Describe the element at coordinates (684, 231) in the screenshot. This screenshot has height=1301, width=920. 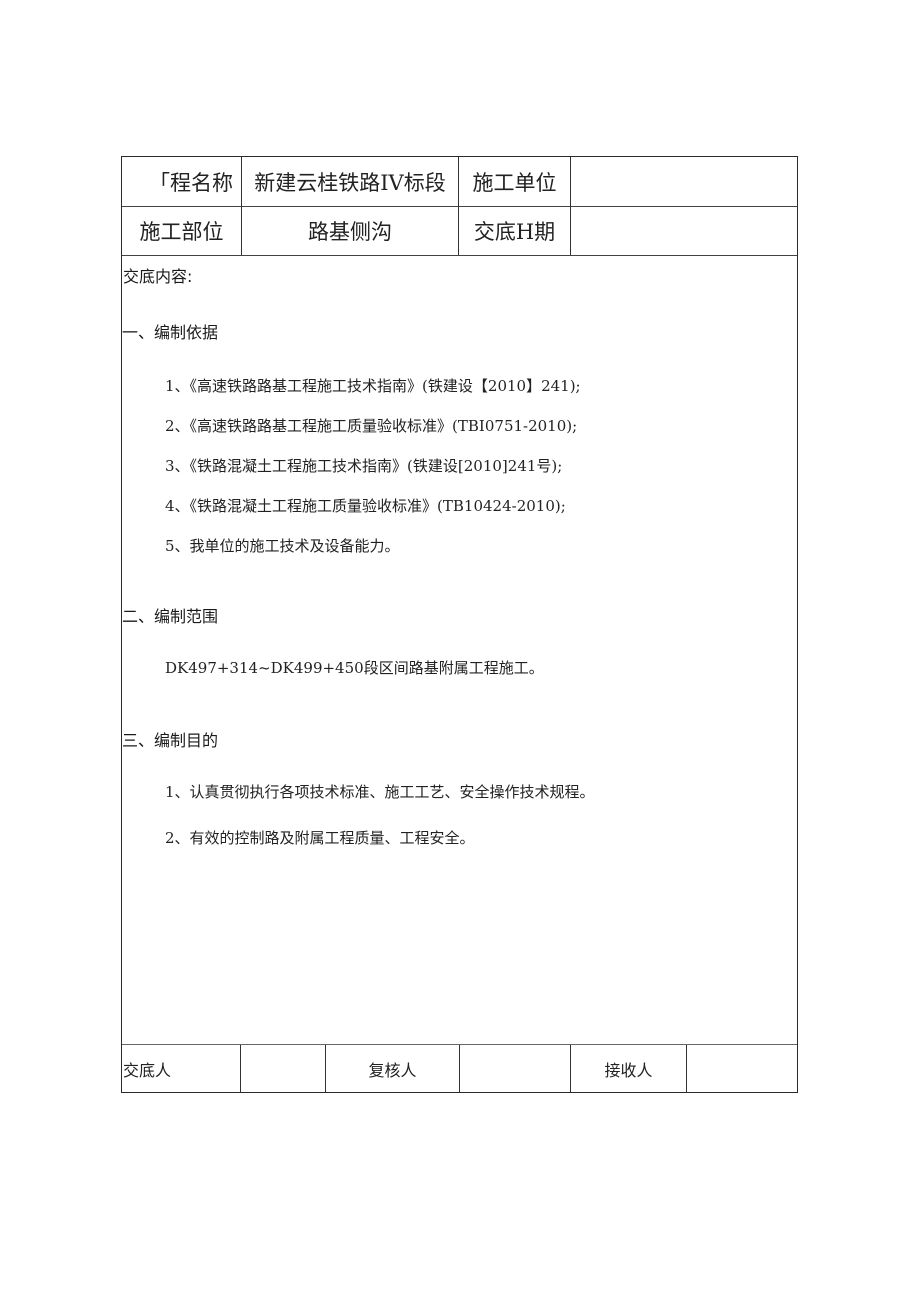
I see `handover-date-value` at that location.